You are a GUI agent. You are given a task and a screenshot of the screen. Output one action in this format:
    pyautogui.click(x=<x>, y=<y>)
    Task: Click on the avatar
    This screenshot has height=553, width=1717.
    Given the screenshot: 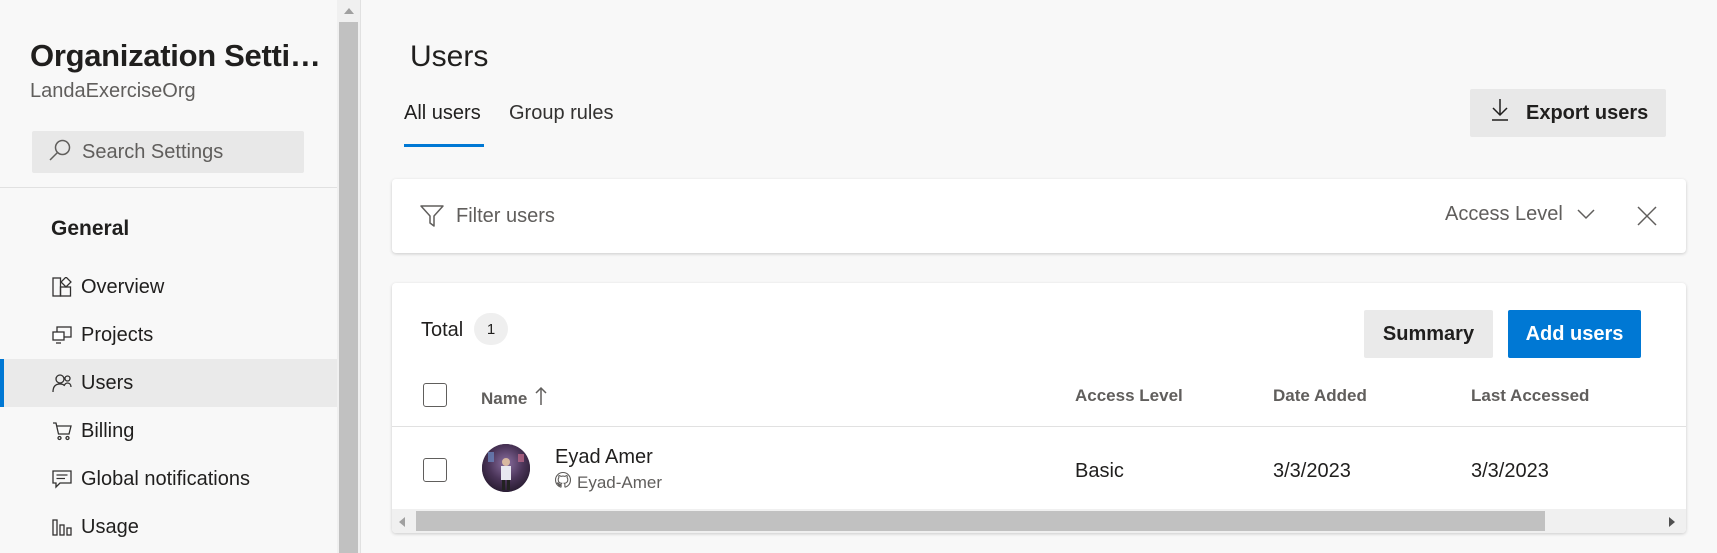 What is the action you would take?
    pyautogui.click(x=506, y=468)
    